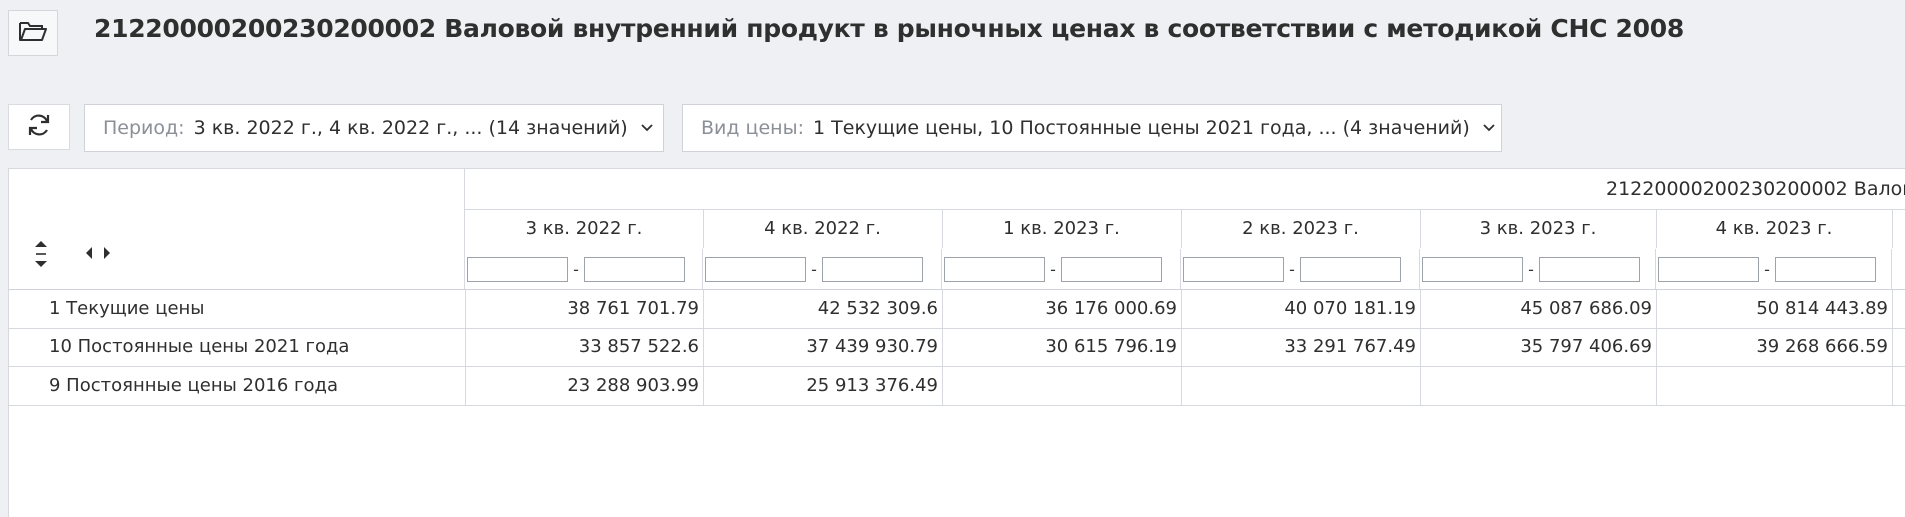 The height and width of the screenshot is (517, 1905). Describe the element at coordinates (1300, 309) in the screenshot. I see `table-cell: 40 070 181.19` at that location.